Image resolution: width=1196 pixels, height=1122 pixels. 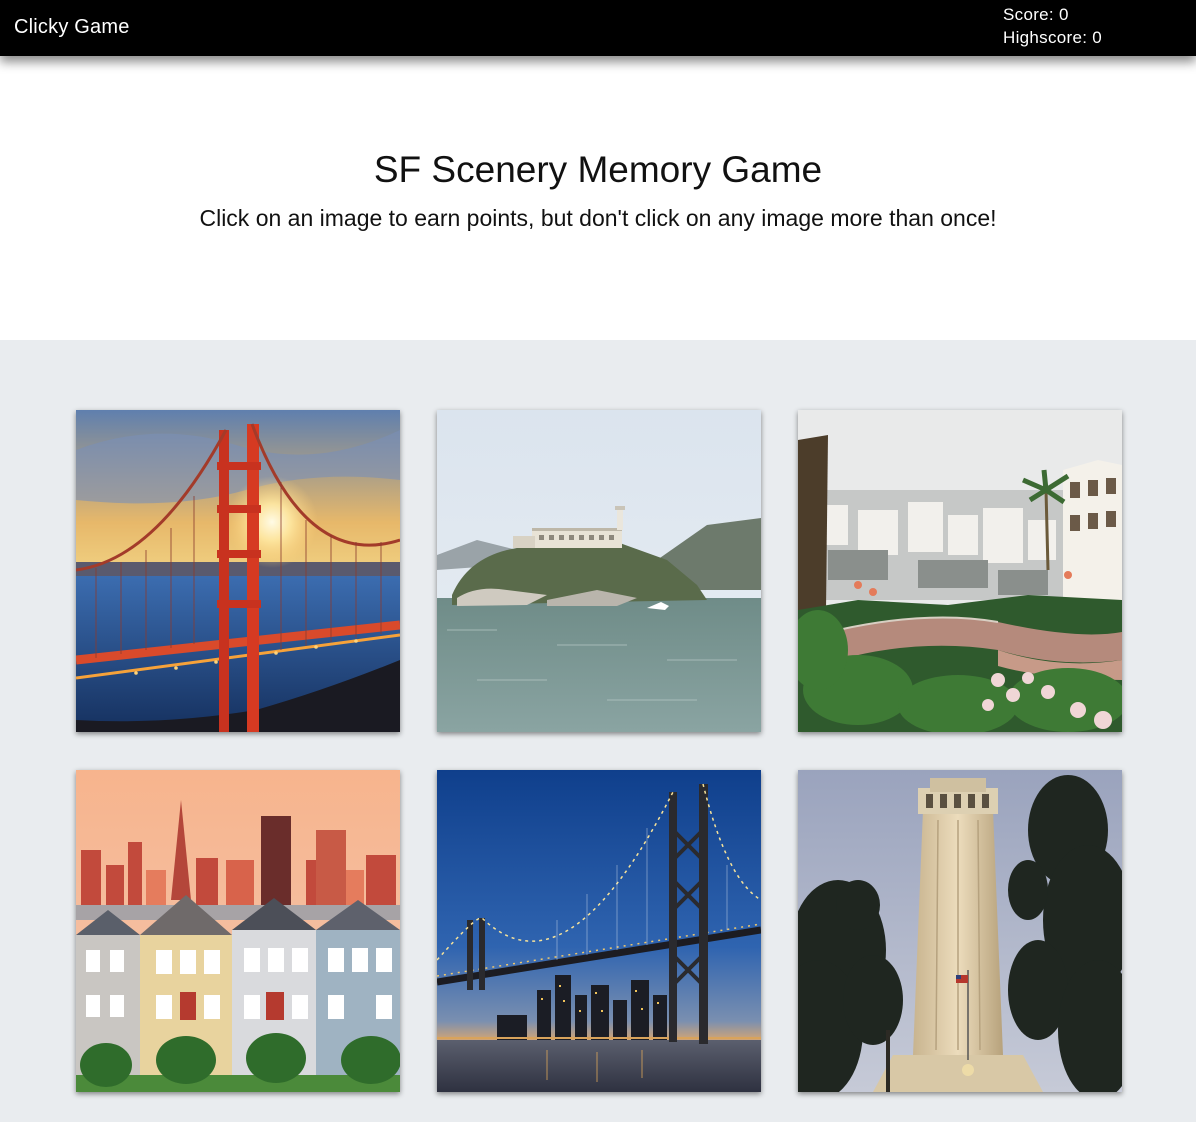 I want to click on coit-tower-image, so click(x=960, y=931).